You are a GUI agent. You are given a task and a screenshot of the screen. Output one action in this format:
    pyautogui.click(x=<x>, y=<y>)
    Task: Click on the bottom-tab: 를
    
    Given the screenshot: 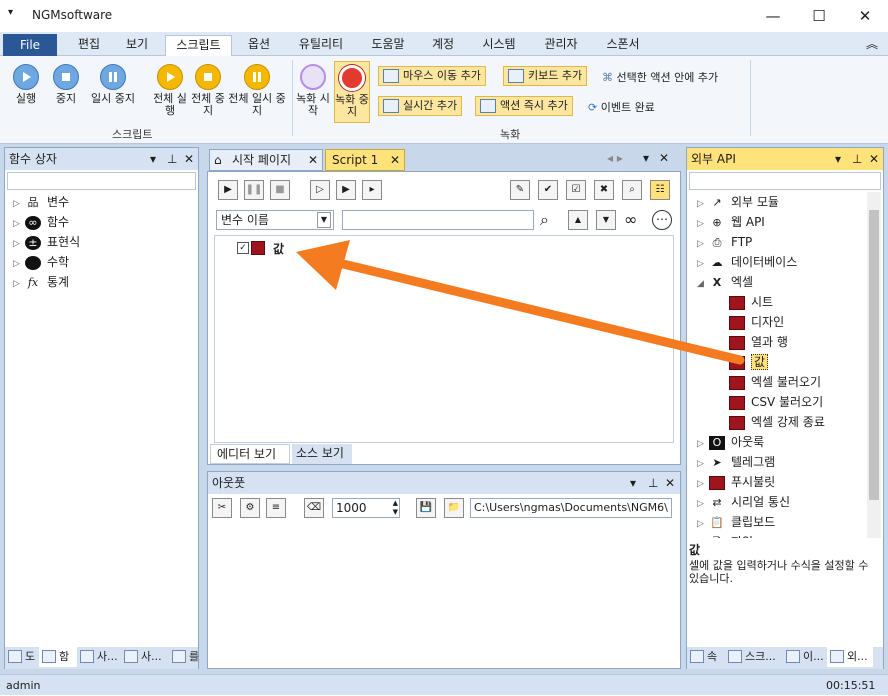 What is the action you would take?
    pyautogui.click(x=184, y=657)
    